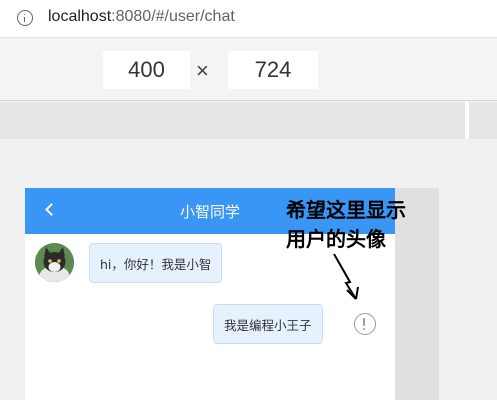 Image resolution: width=497 pixels, height=400 pixels. I want to click on address-bar: localhost:8080/#/user/chat, so click(248, 19).